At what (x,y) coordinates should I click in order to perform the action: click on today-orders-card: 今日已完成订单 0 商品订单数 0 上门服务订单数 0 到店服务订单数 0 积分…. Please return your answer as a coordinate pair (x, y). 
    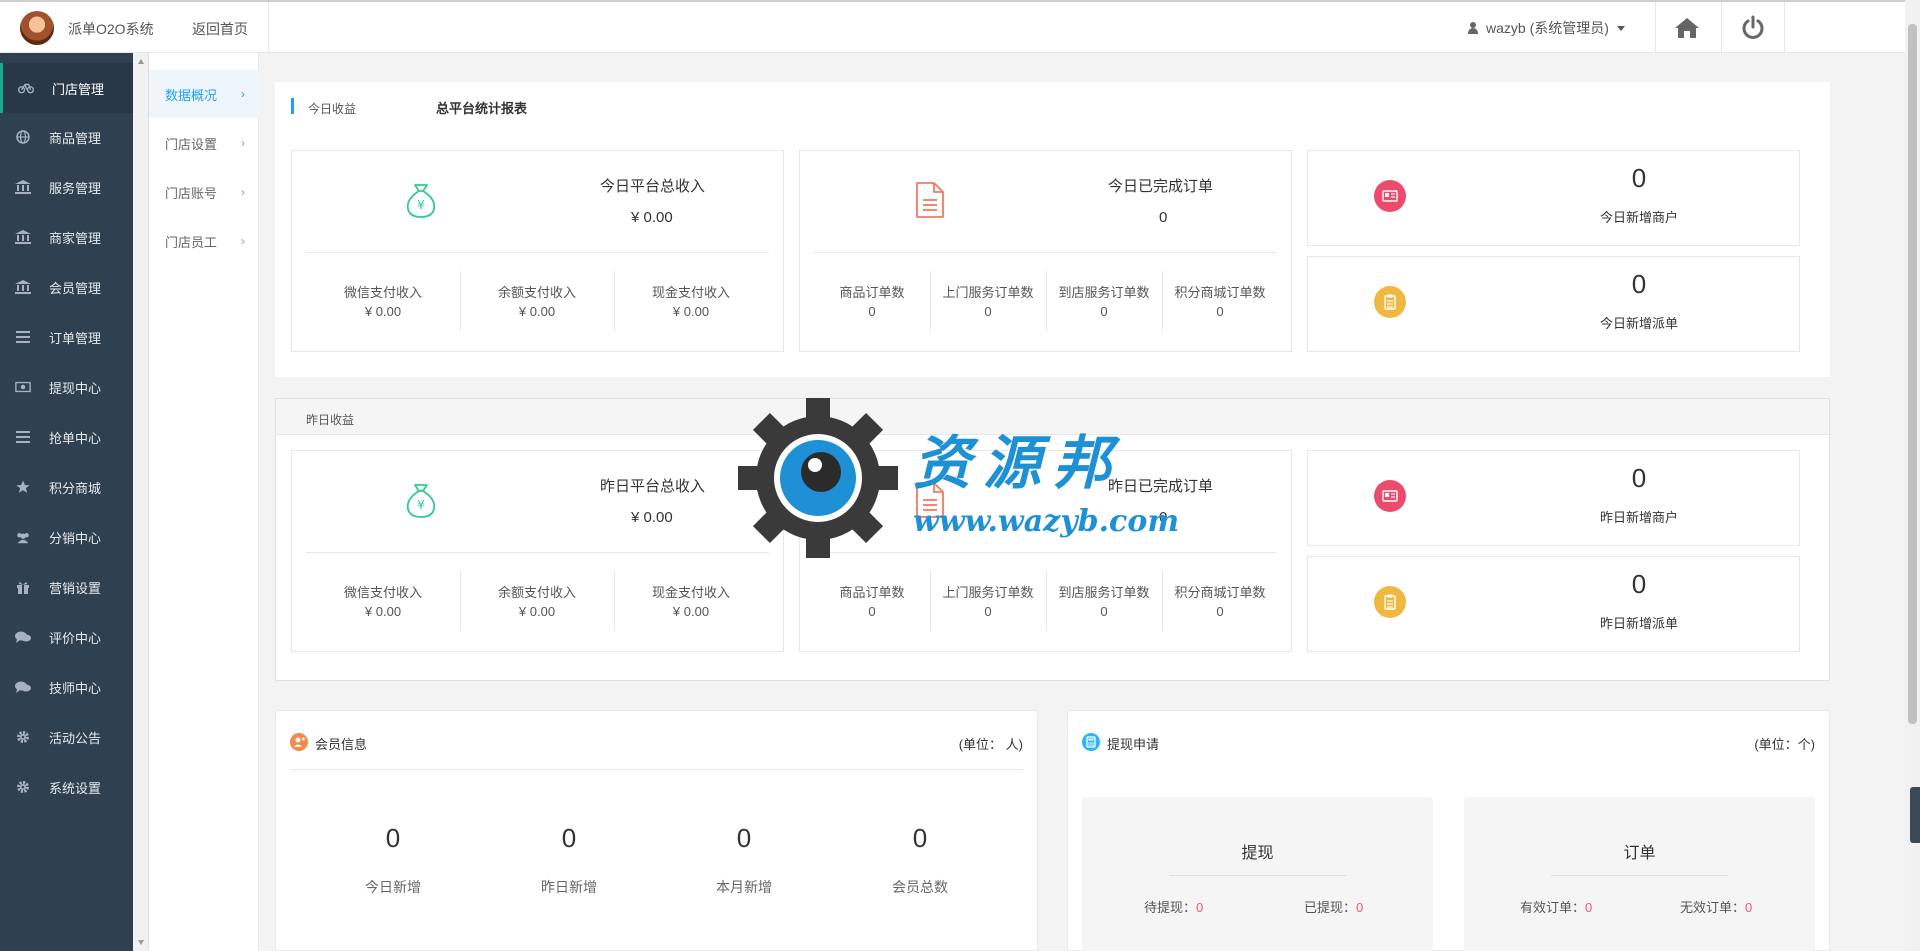
    Looking at the image, I should click on (1045, 251).